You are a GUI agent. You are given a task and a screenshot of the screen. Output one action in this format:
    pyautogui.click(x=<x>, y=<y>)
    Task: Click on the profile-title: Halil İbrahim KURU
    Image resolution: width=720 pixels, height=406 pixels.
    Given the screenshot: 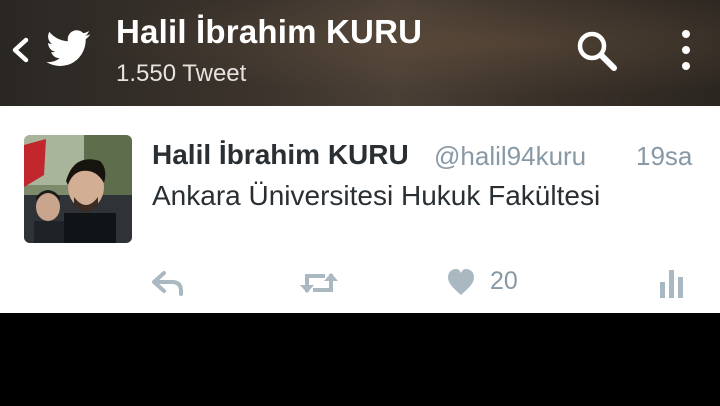 What is the action you would take?
    pyautogui.click(x=269, y=31)
    